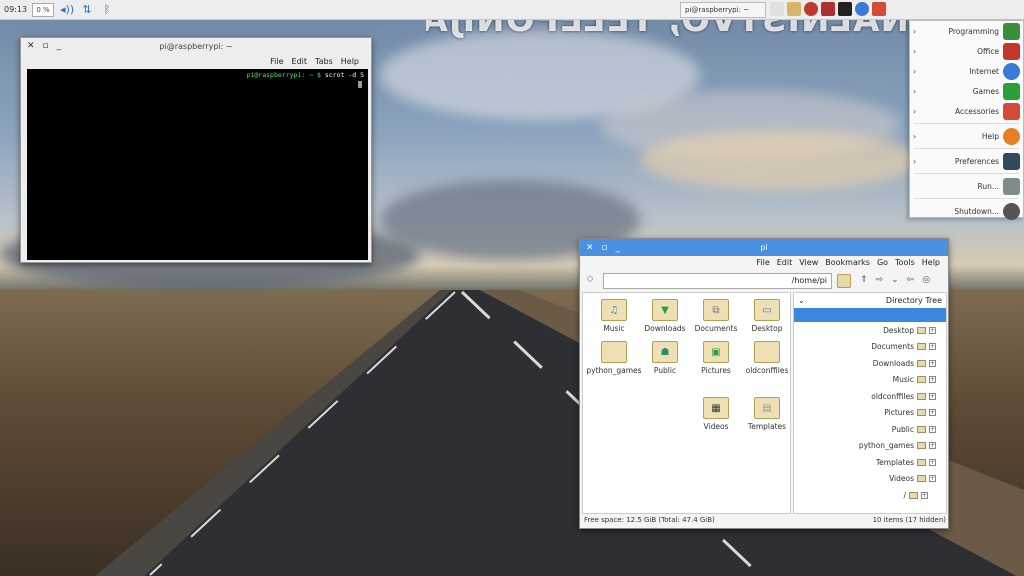 The width and height of the screenshot is (1024, 576). I want to click on new-tab-icon: ◎, so click(926, 280).